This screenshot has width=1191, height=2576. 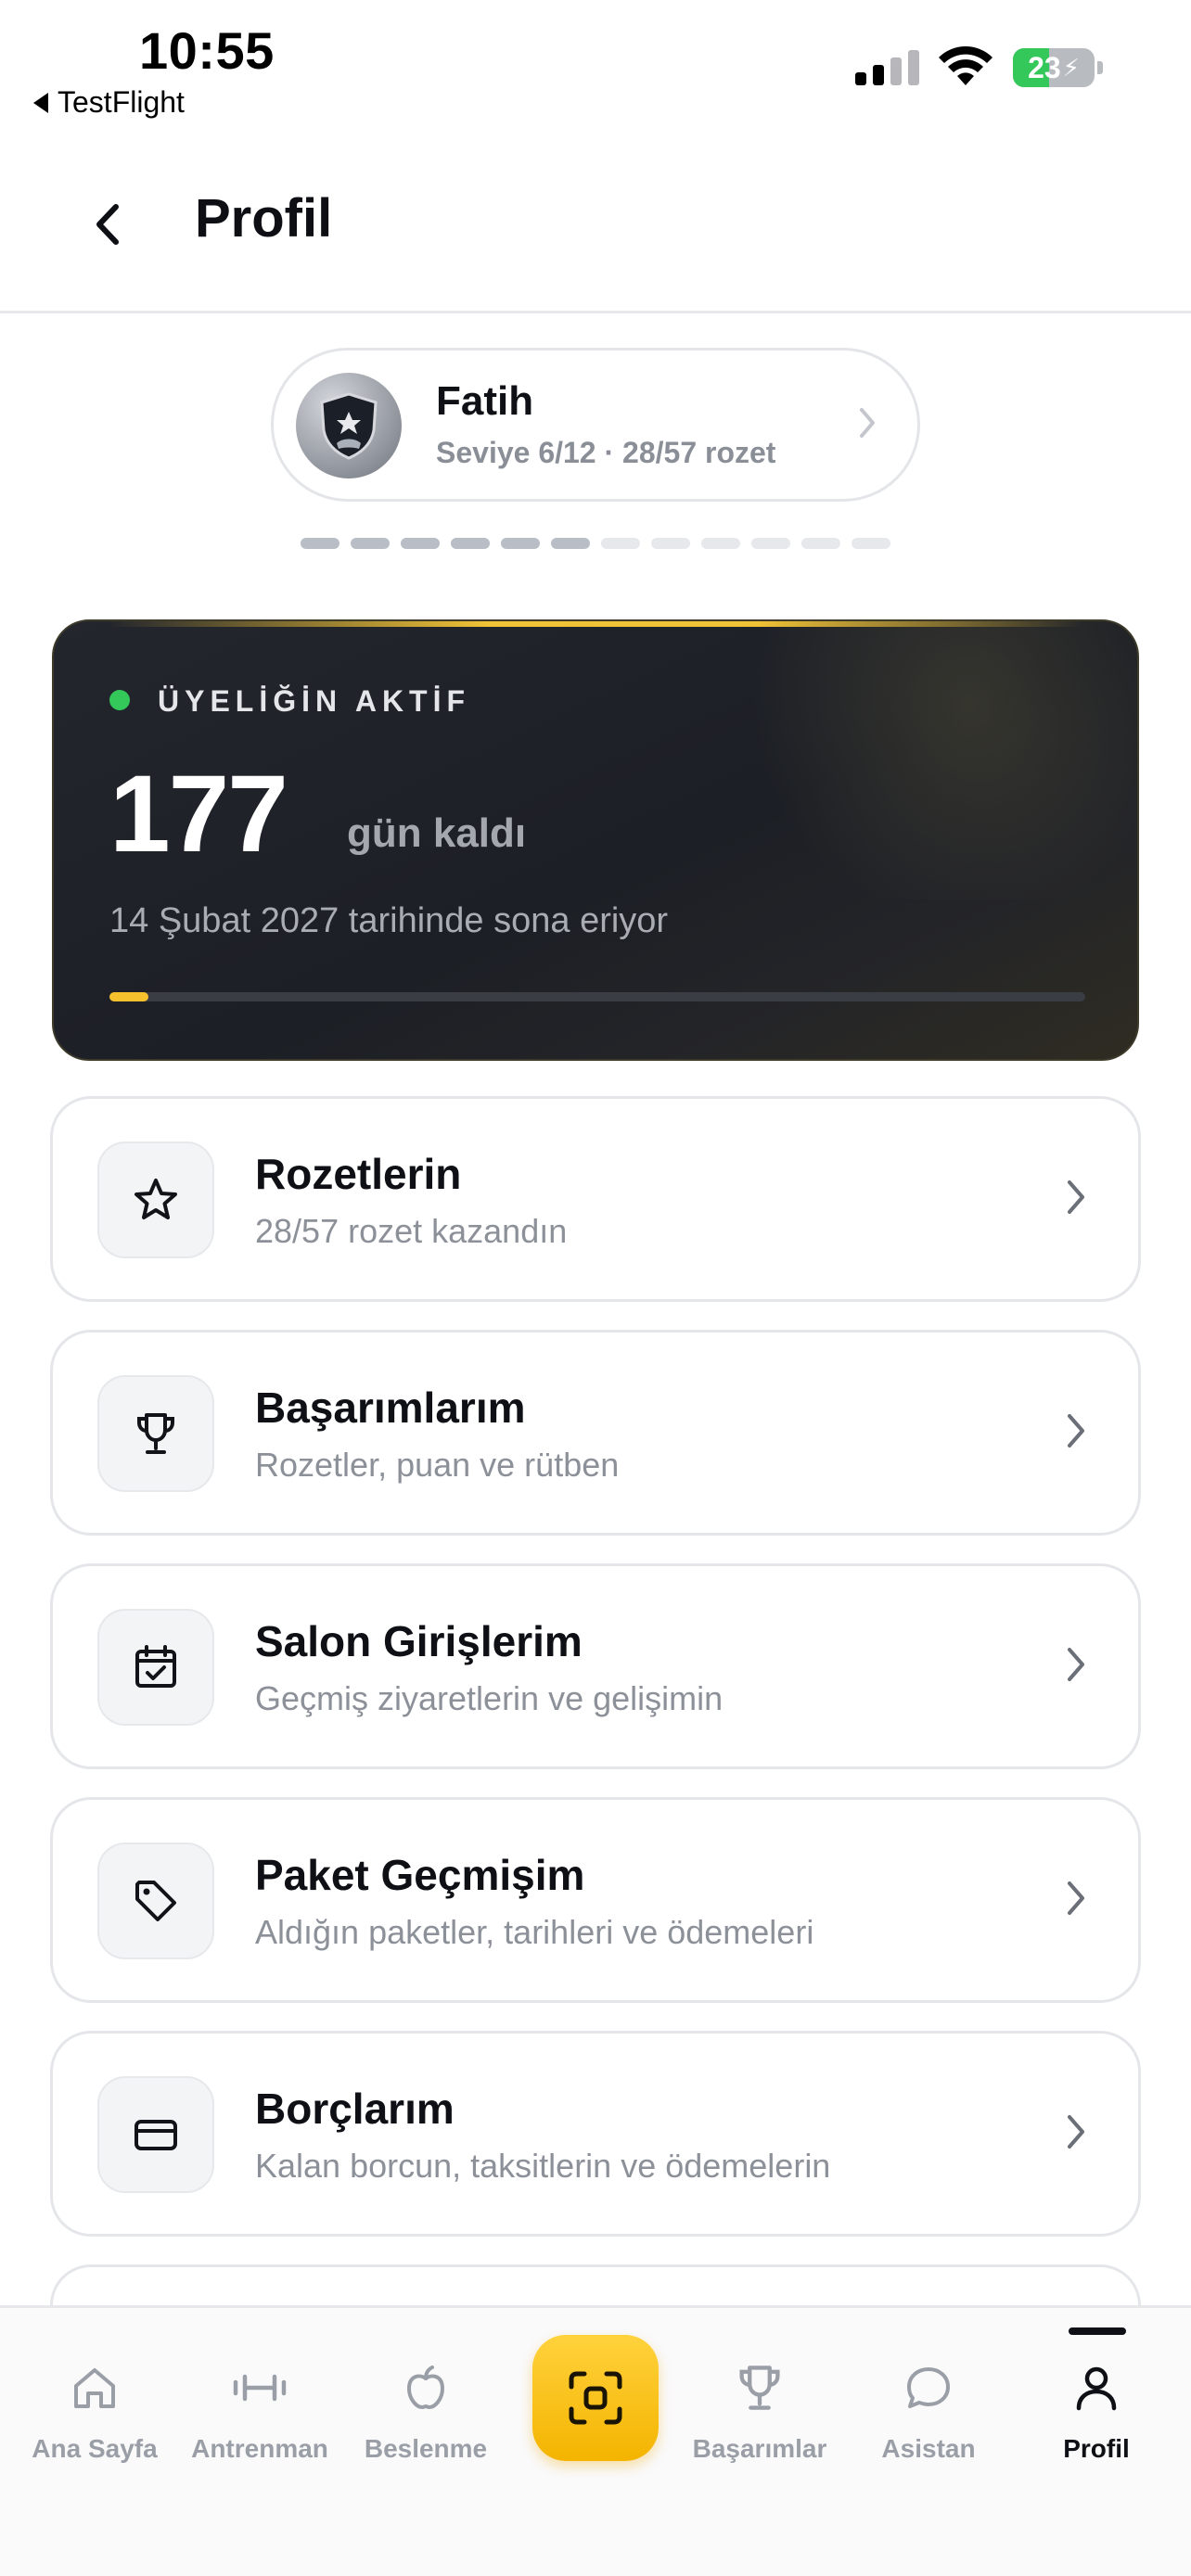 I want to click on apple-icon, so click(x=425, y=2387).